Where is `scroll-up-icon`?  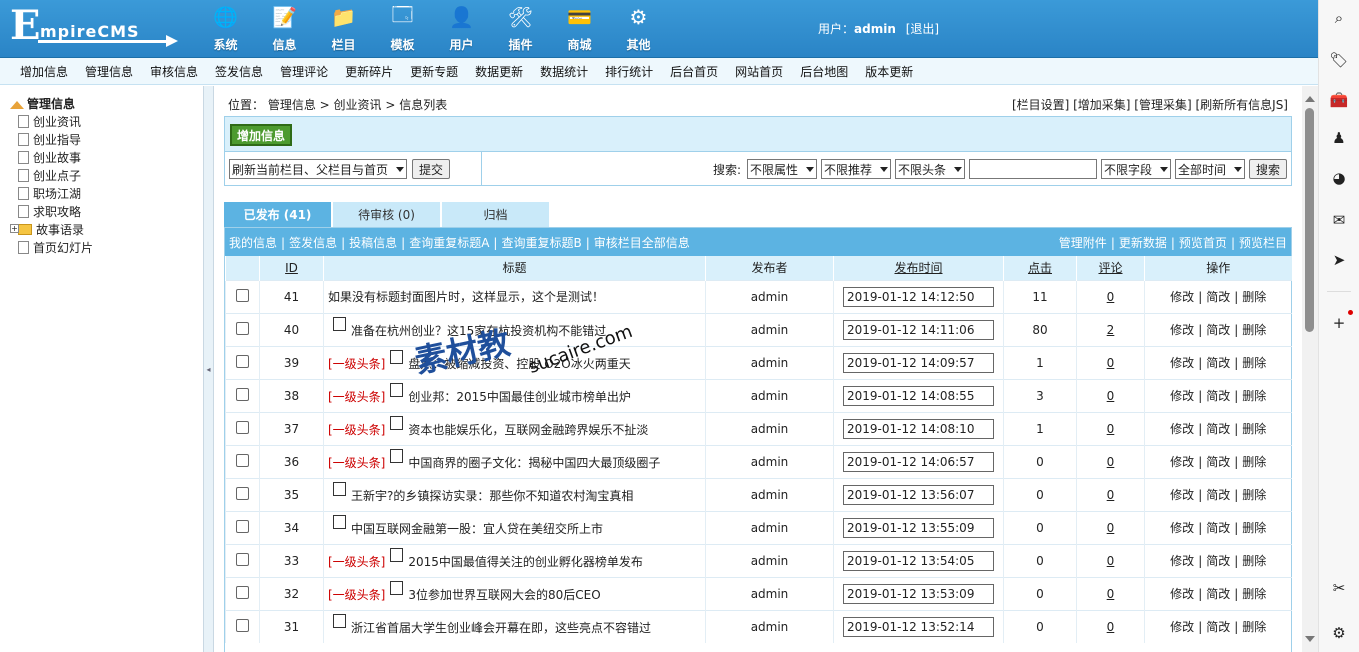 scroll-up-icon is located at coordinates (1310, 99).